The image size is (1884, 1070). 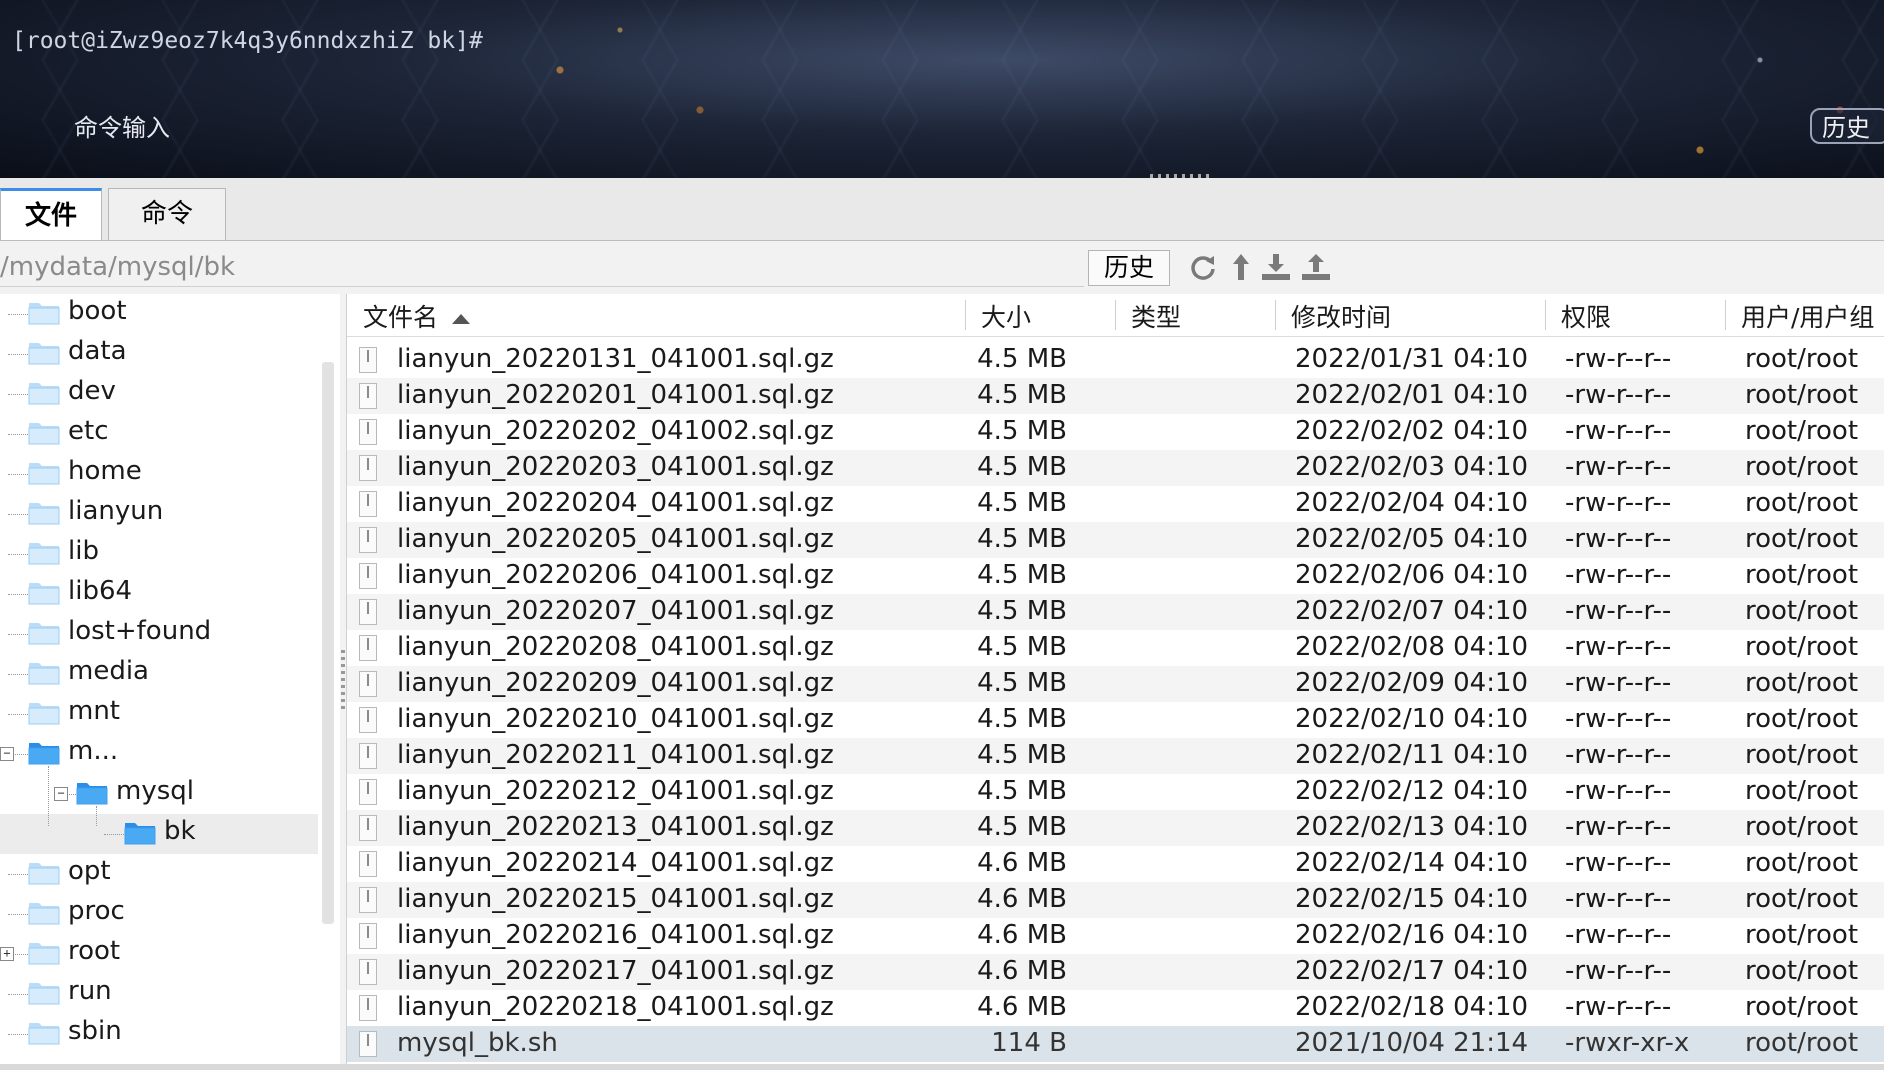 What do you see at coordinates (247, 41) in the screenshot?
I see `terminal-prompt: [root@iZwz9eoz7k4q3y6nndxzhiZ bk]#` at bounding box center [247, 41].